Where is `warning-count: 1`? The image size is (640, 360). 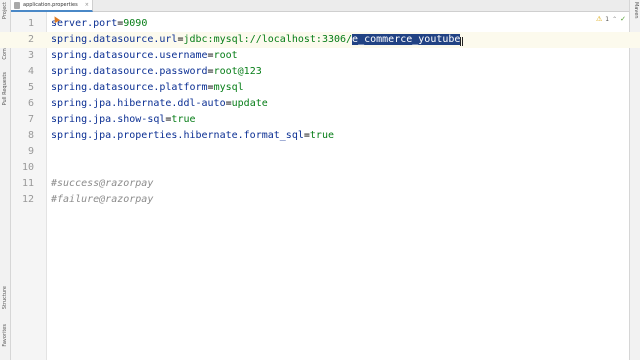
warning-count: 1 is located at coordinates (607, 19).